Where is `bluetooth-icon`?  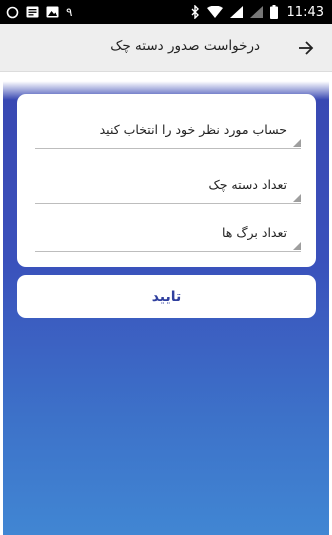 bluetooth-icon is located at coordinates (195, 12).